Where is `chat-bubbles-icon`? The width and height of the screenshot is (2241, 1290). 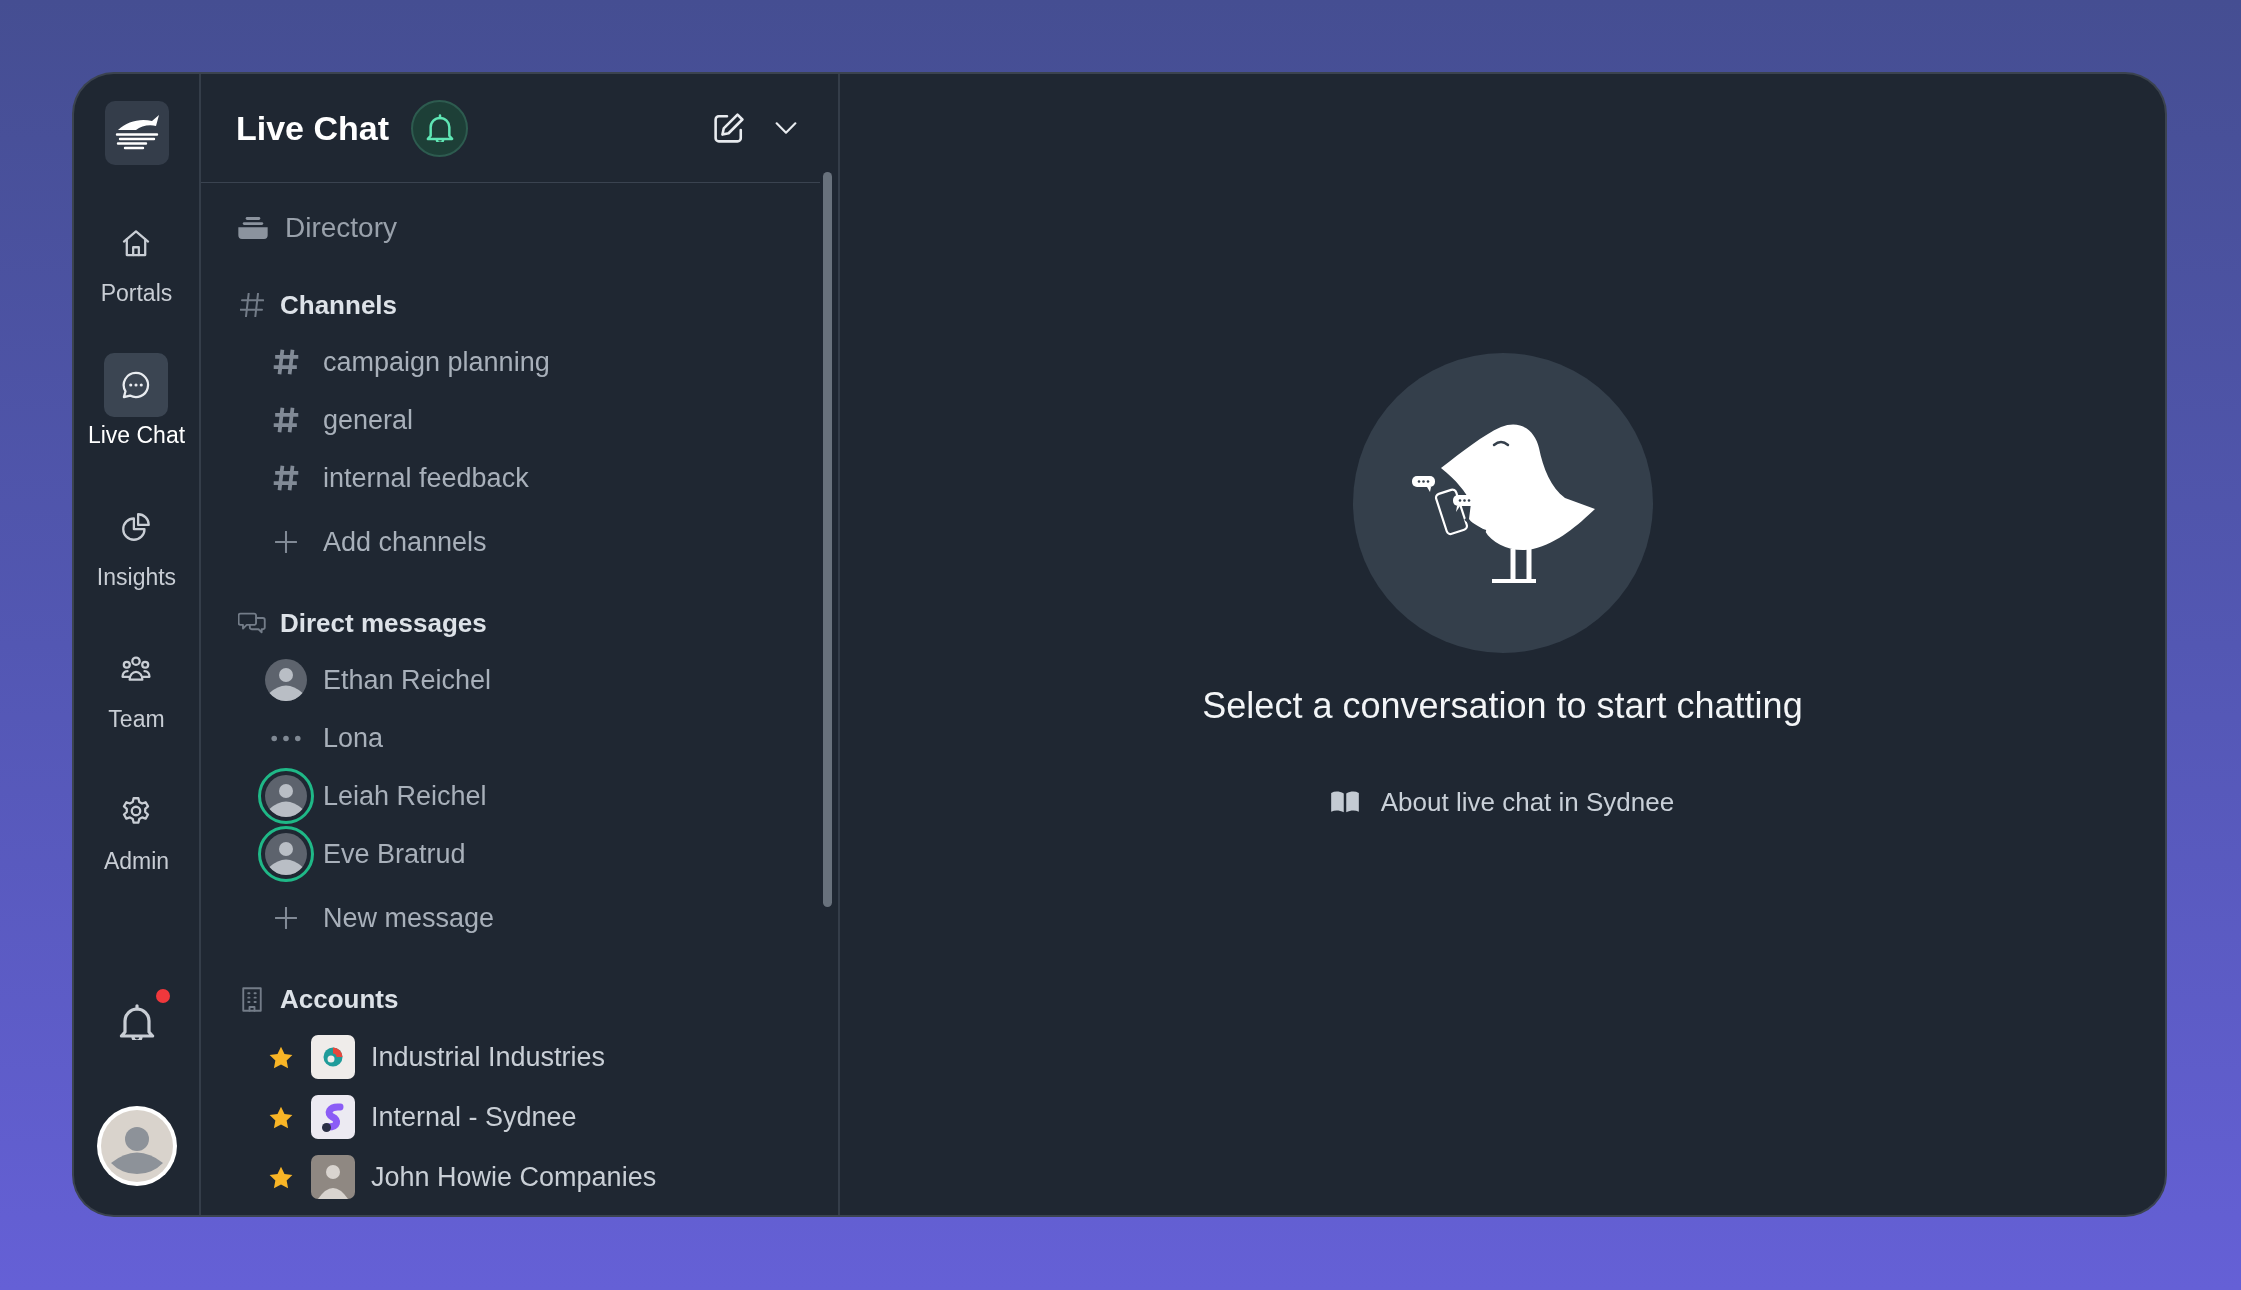
chat-bubbles-icon is located at coordinates (252, 623).